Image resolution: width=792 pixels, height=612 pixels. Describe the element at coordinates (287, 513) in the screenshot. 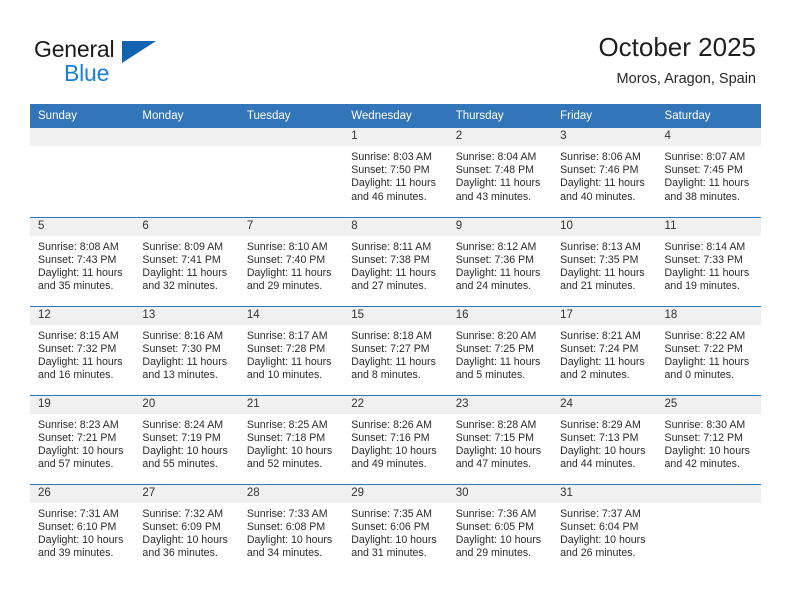

I see `sunrise-time: Sunrise: 7:33 AM` at that location.